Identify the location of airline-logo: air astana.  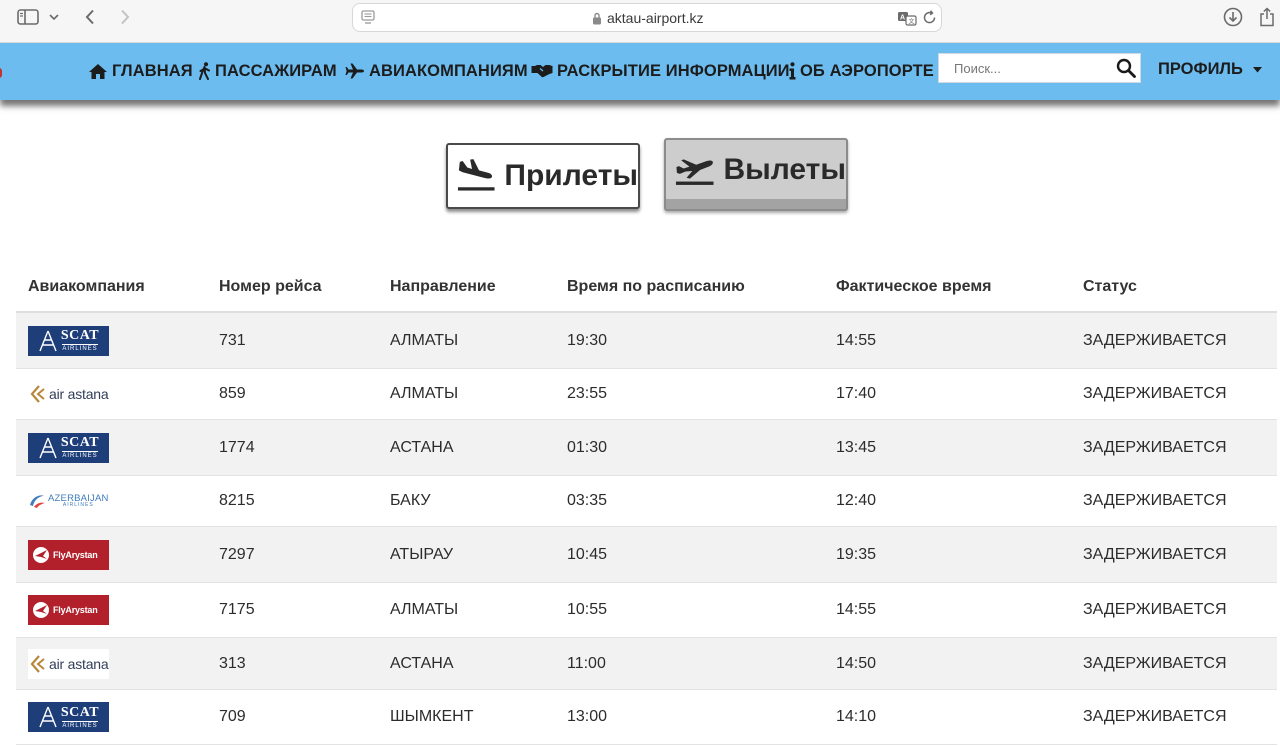
(68, 663).